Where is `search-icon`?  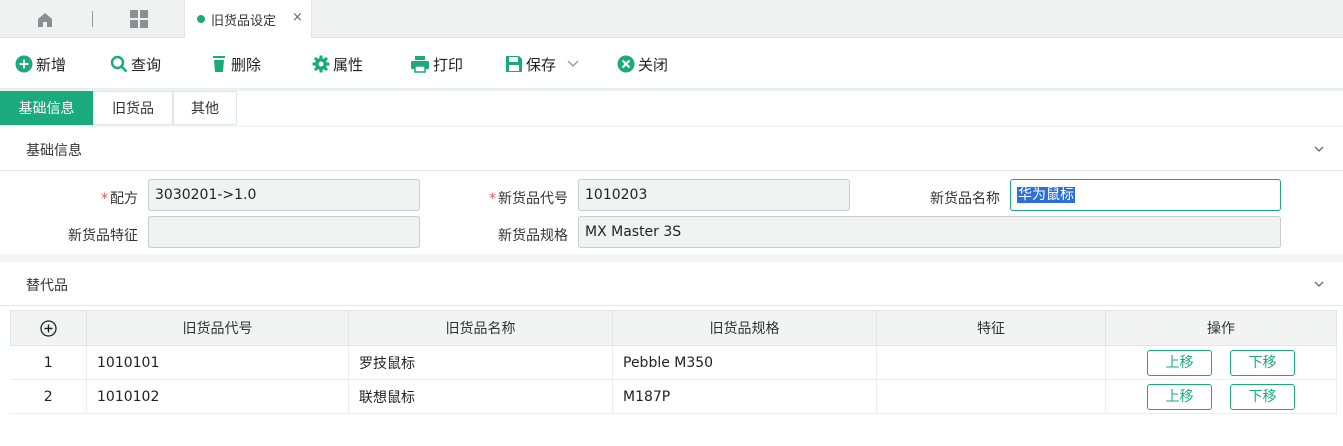 search-icon is located at coordinates (119, 64).